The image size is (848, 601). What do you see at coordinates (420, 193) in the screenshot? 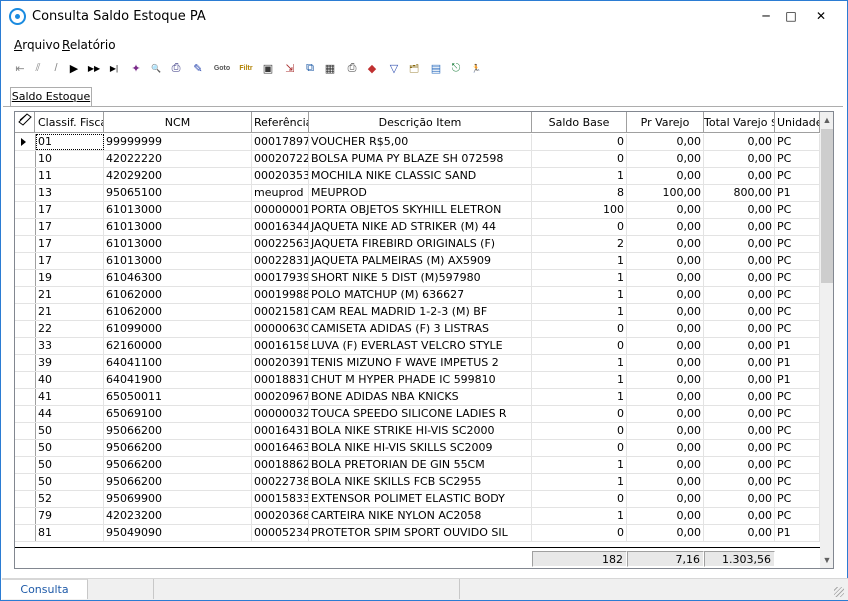
I see `cell-descricao-item: MEUPROD` at bounding box center [420, 193].